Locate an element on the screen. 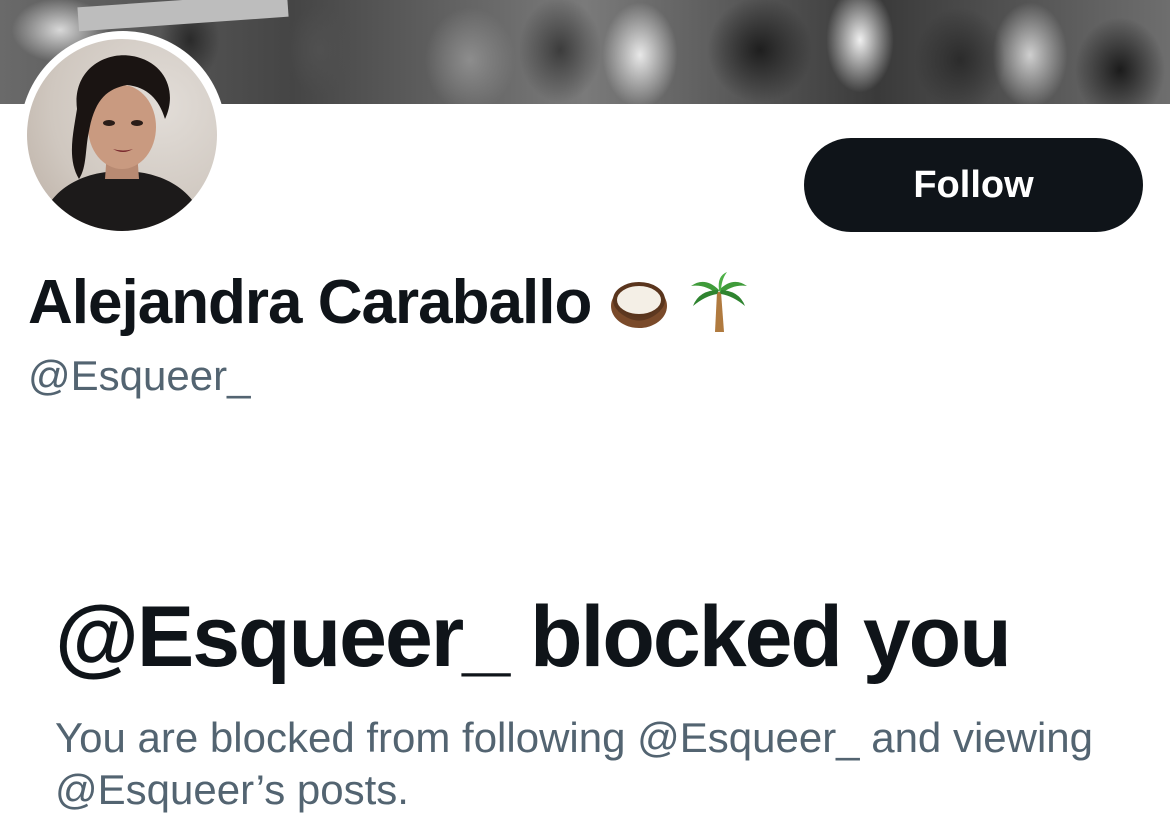 The image size is (1170, 816). blocked-heading: @Esqueer_ blocked you is located at coordinates (533, 637).